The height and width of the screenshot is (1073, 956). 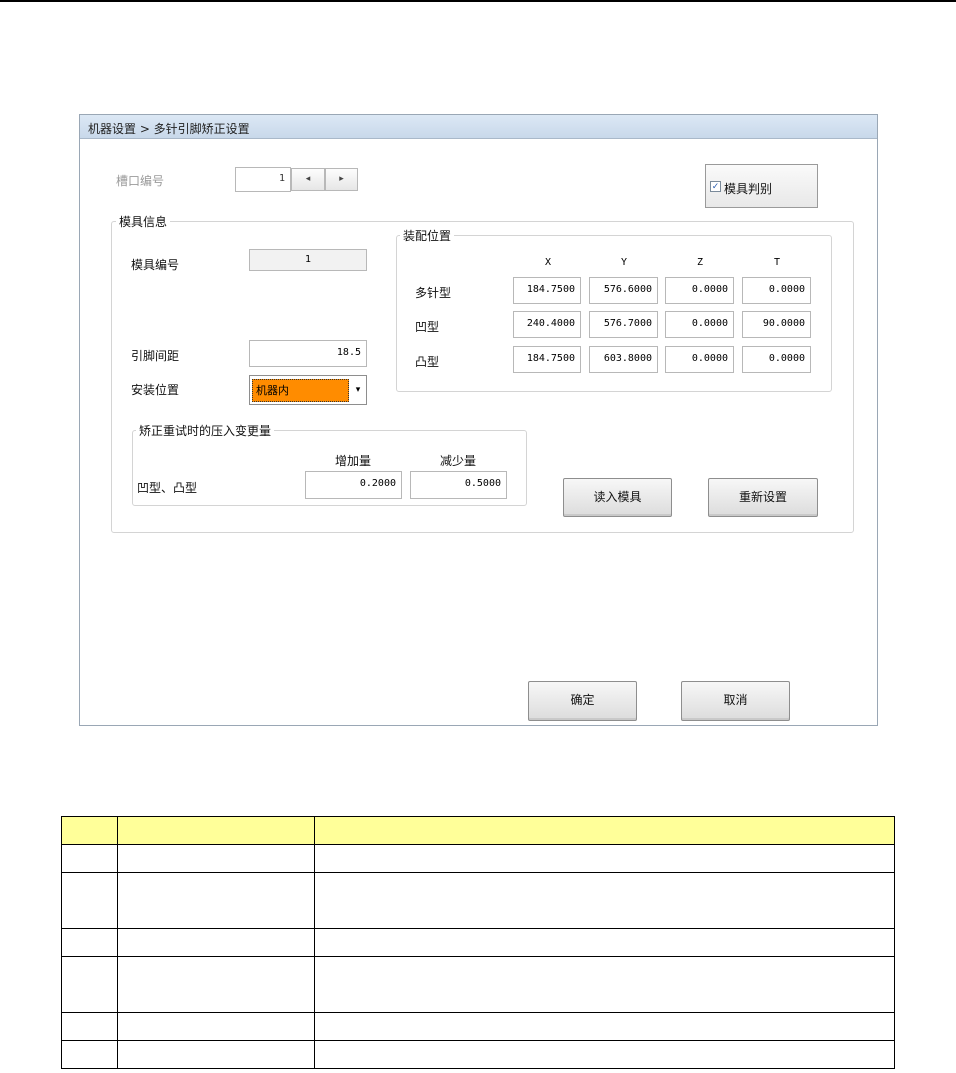 What do you see at coordinates (155, 356) in the screenshot?
I see `pin-pitch-label: 引脚间距` at bounding box center [155, 356].